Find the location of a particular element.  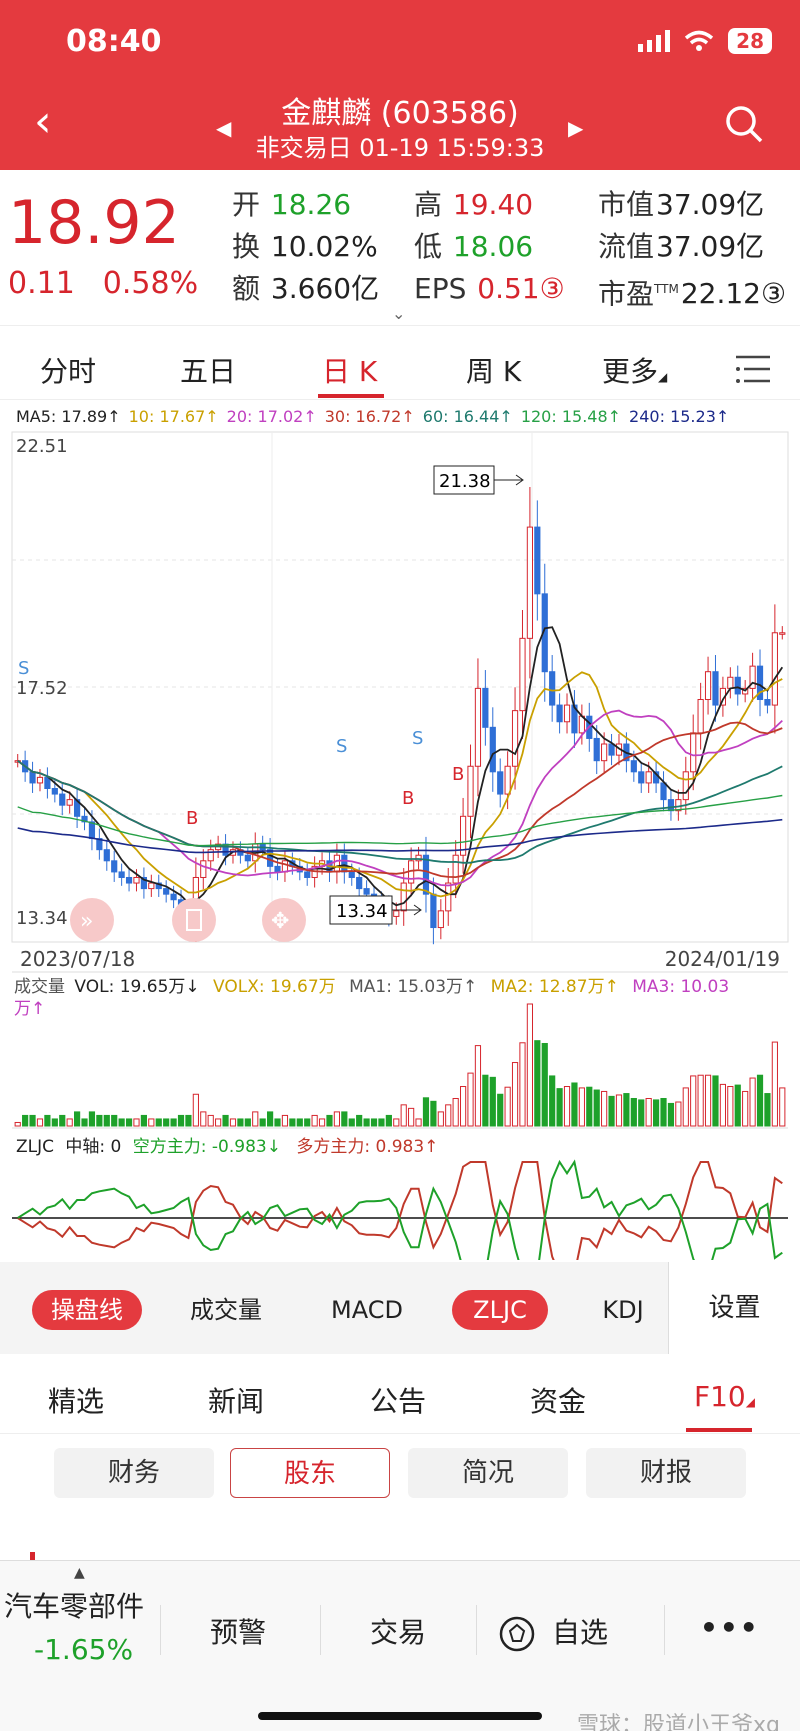

tab-more: 更多◢ is located at coordinates (634, 370).